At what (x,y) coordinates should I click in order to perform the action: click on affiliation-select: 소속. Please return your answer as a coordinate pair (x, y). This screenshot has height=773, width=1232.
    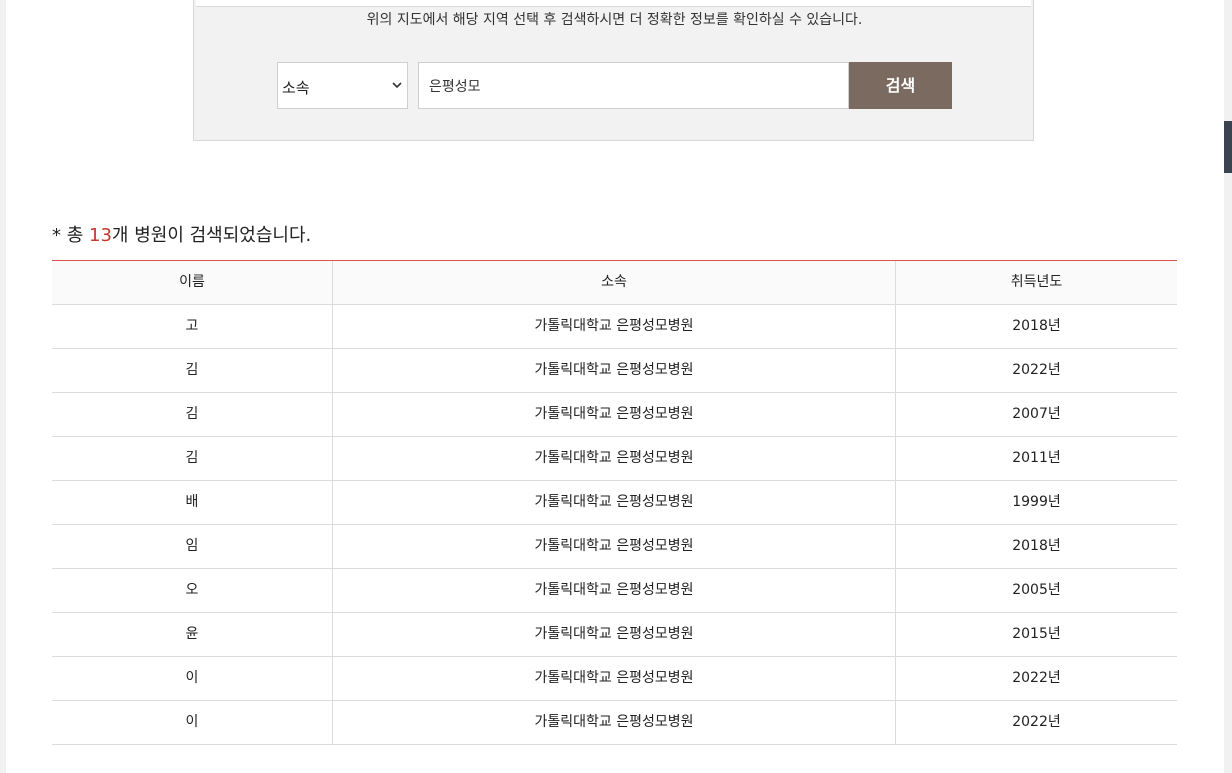
    Looking at the image, I should click on (342, 85).